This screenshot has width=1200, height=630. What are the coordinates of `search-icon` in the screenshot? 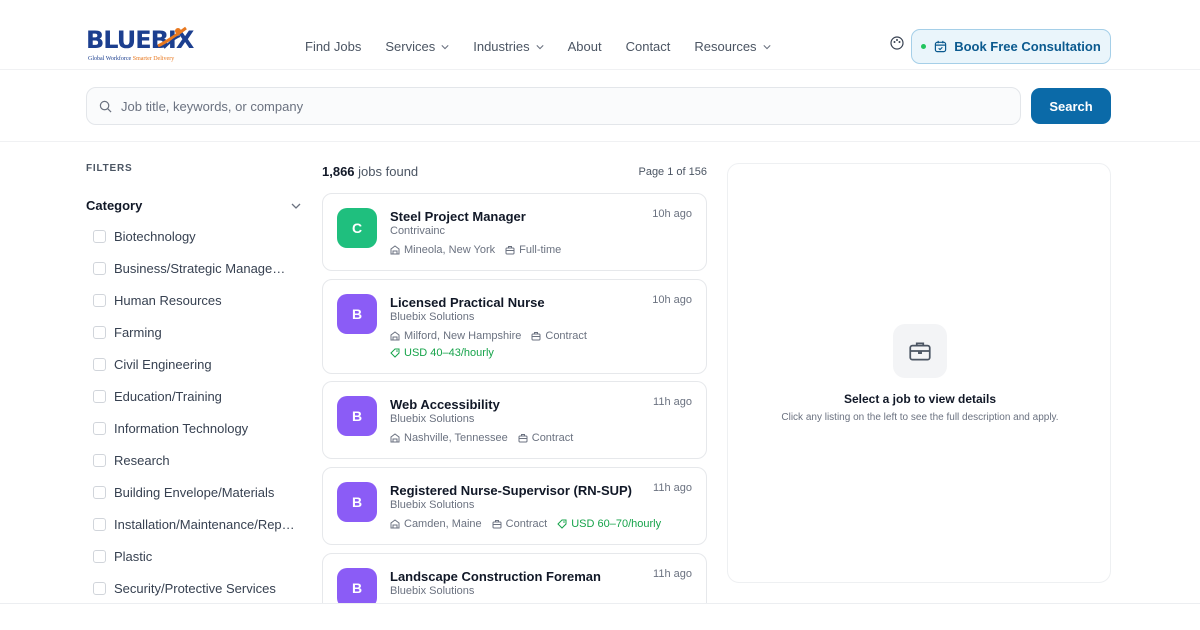 It's located at (105, 106).